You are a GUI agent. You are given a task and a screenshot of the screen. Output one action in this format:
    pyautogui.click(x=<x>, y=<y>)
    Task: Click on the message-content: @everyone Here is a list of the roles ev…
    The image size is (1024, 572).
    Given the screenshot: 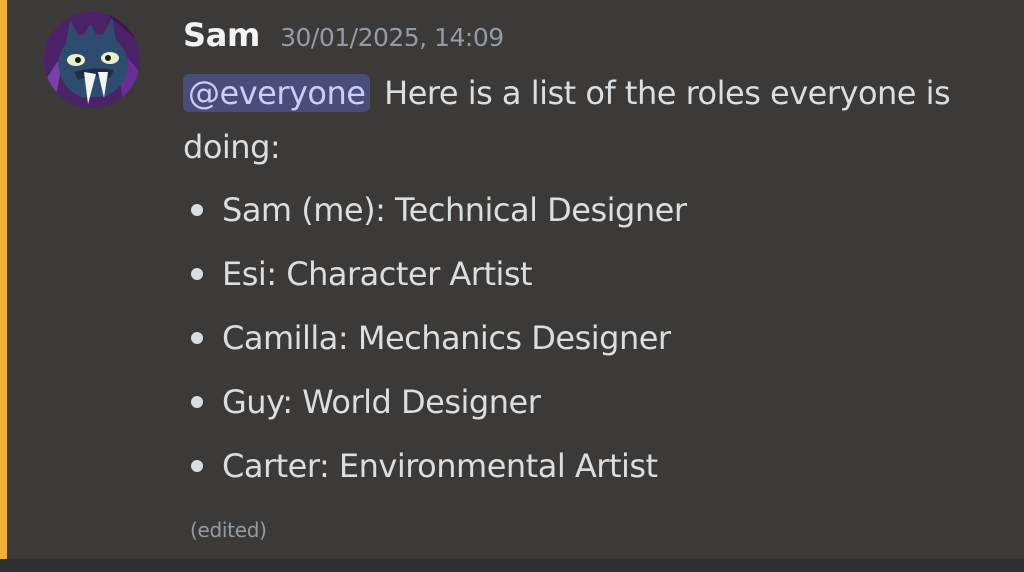 What is the action you would take?
    pyautogui.click(x=583, y=120)
    